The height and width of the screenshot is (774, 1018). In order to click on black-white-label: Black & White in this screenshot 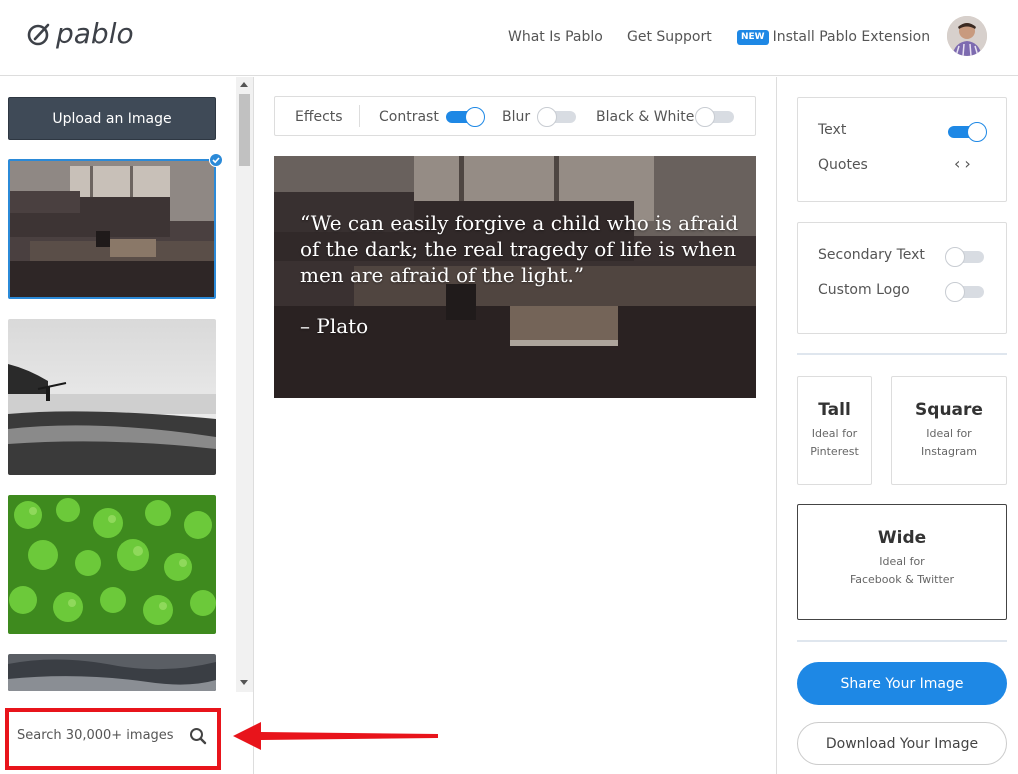, I will do `click(645, 117)`.